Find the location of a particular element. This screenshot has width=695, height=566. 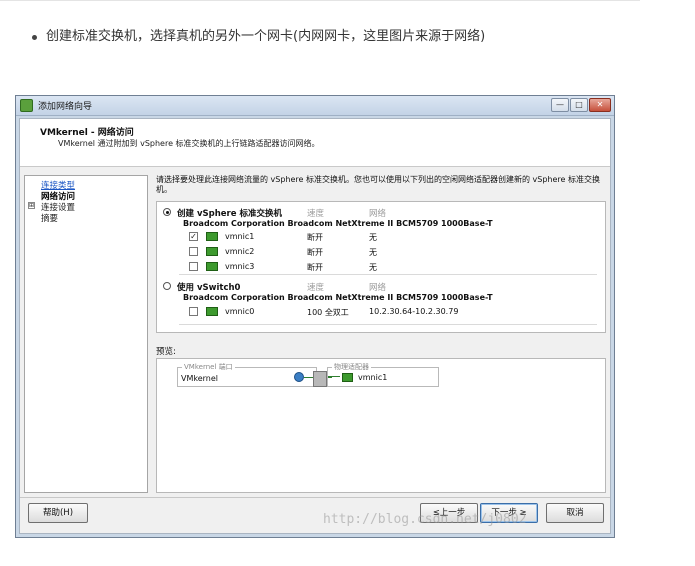

nic-row: vmnic0 100 全双工 10.2.30.64-10.2.30.79 is located at coordinates (369, 312).